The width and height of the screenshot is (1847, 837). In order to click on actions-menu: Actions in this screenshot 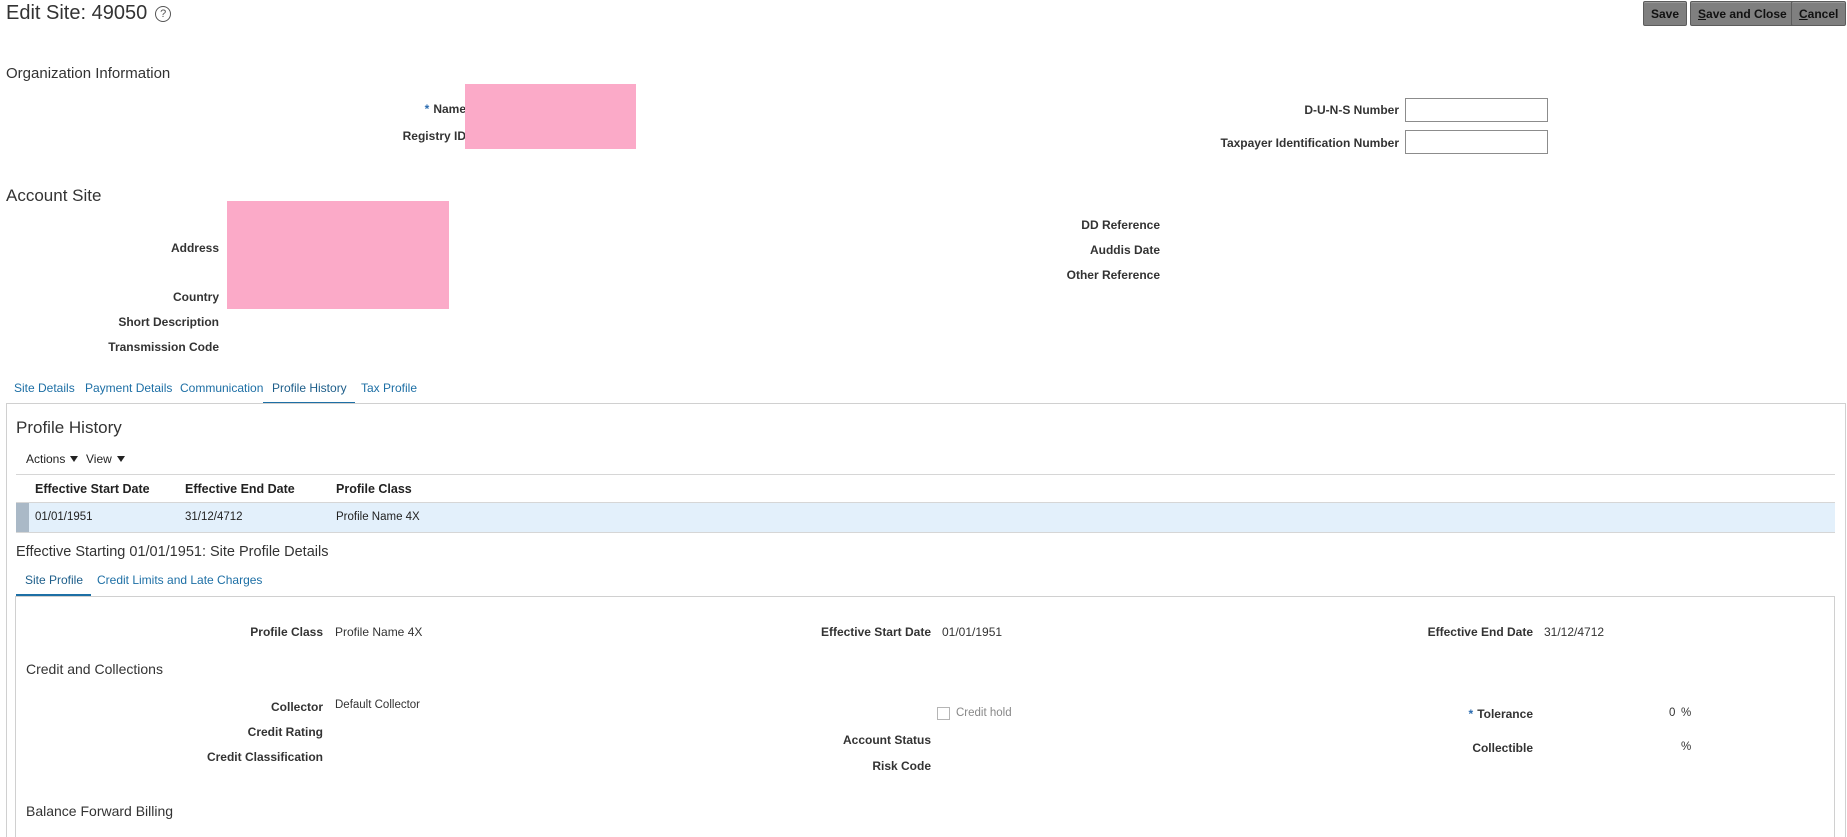, I will do `click(52, 459)`.